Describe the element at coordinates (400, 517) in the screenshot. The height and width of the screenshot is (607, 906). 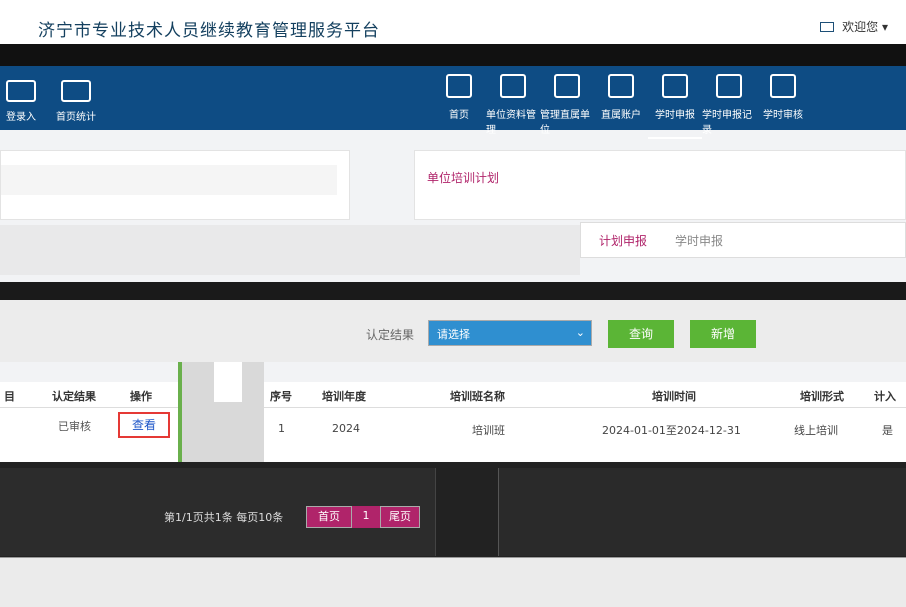
I see `last-page-button: 尾页` at that location.